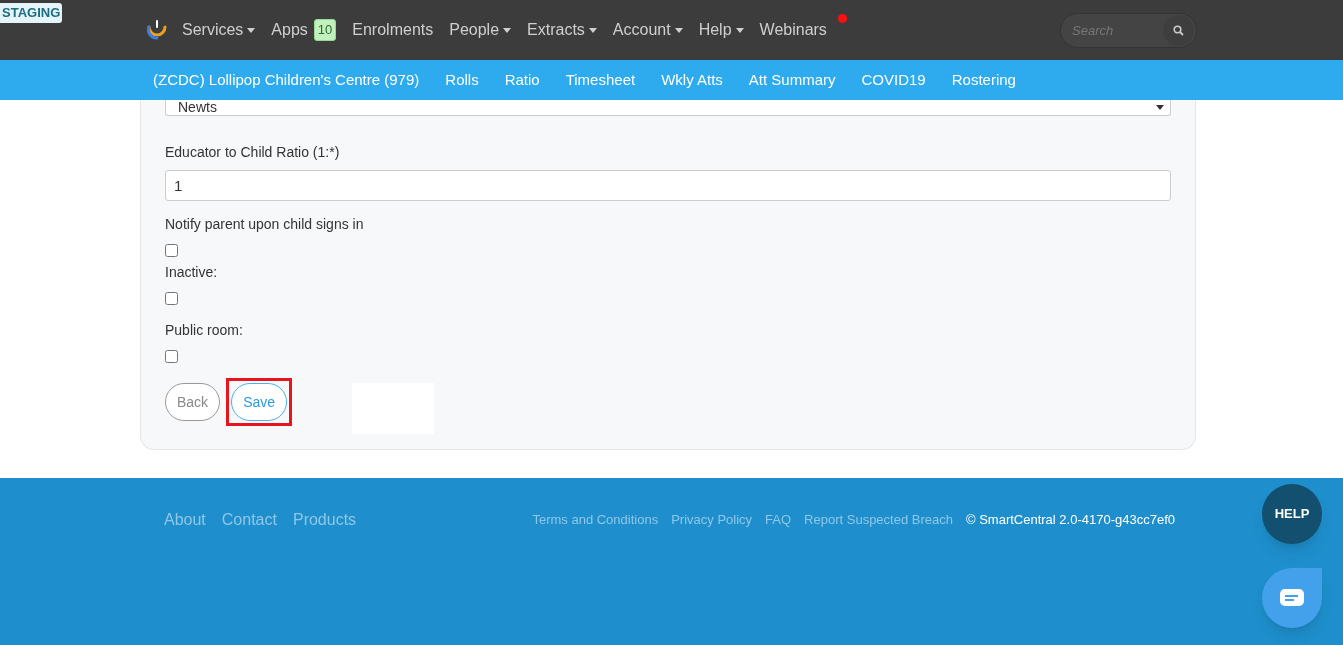  I want to click on sub-nav-link: Att Summary, so click(792, 80).